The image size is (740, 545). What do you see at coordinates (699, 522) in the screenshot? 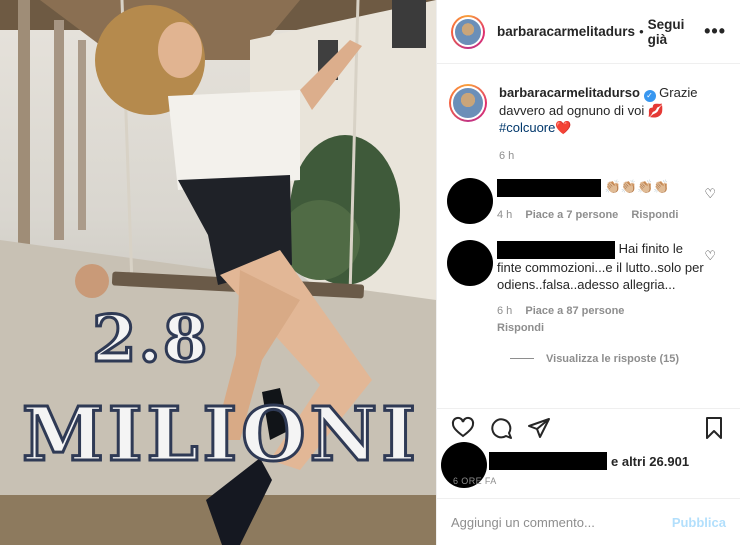
I see `publish-button: Pubblica` at bounding box center [699, 522].